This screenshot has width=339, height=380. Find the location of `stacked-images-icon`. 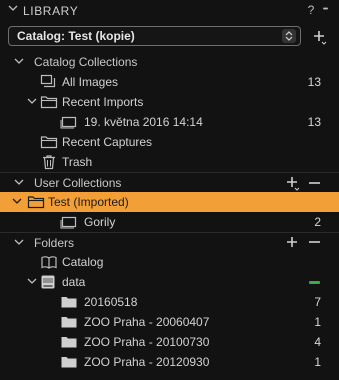

stacked-images-icon is located at coordinates (48, 81).